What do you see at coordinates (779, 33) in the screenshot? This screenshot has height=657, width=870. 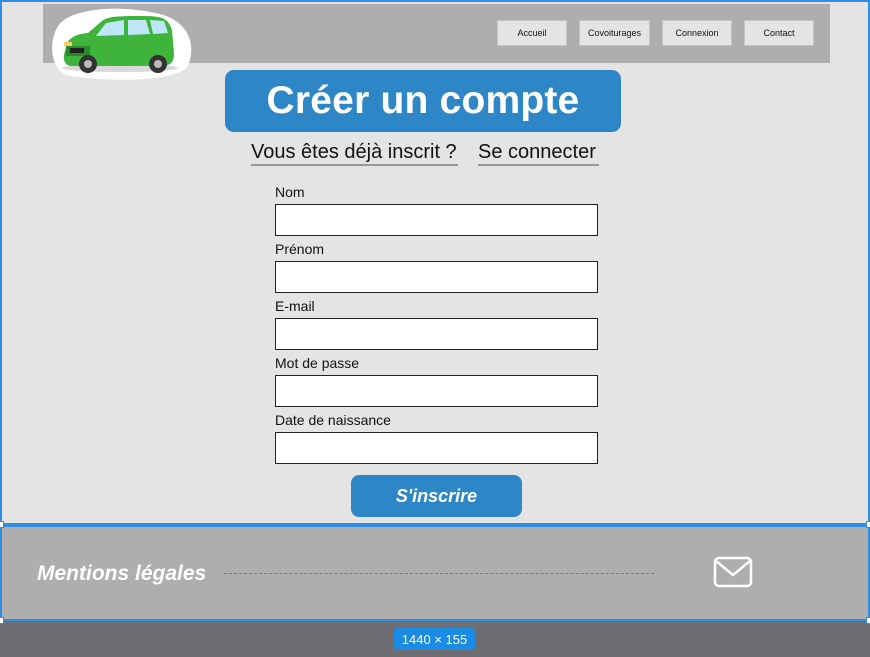 I see `nav-contact-button: Contact` at bounding box center [779, 33].